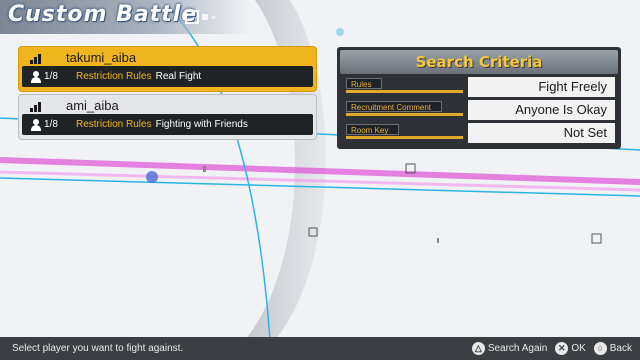 This screenshot has width=640, height=360. What do you see at coordinates (562, 348) in the screenshot?
I see `cross-button-icon: ✕` at bounding box center [562, 348].